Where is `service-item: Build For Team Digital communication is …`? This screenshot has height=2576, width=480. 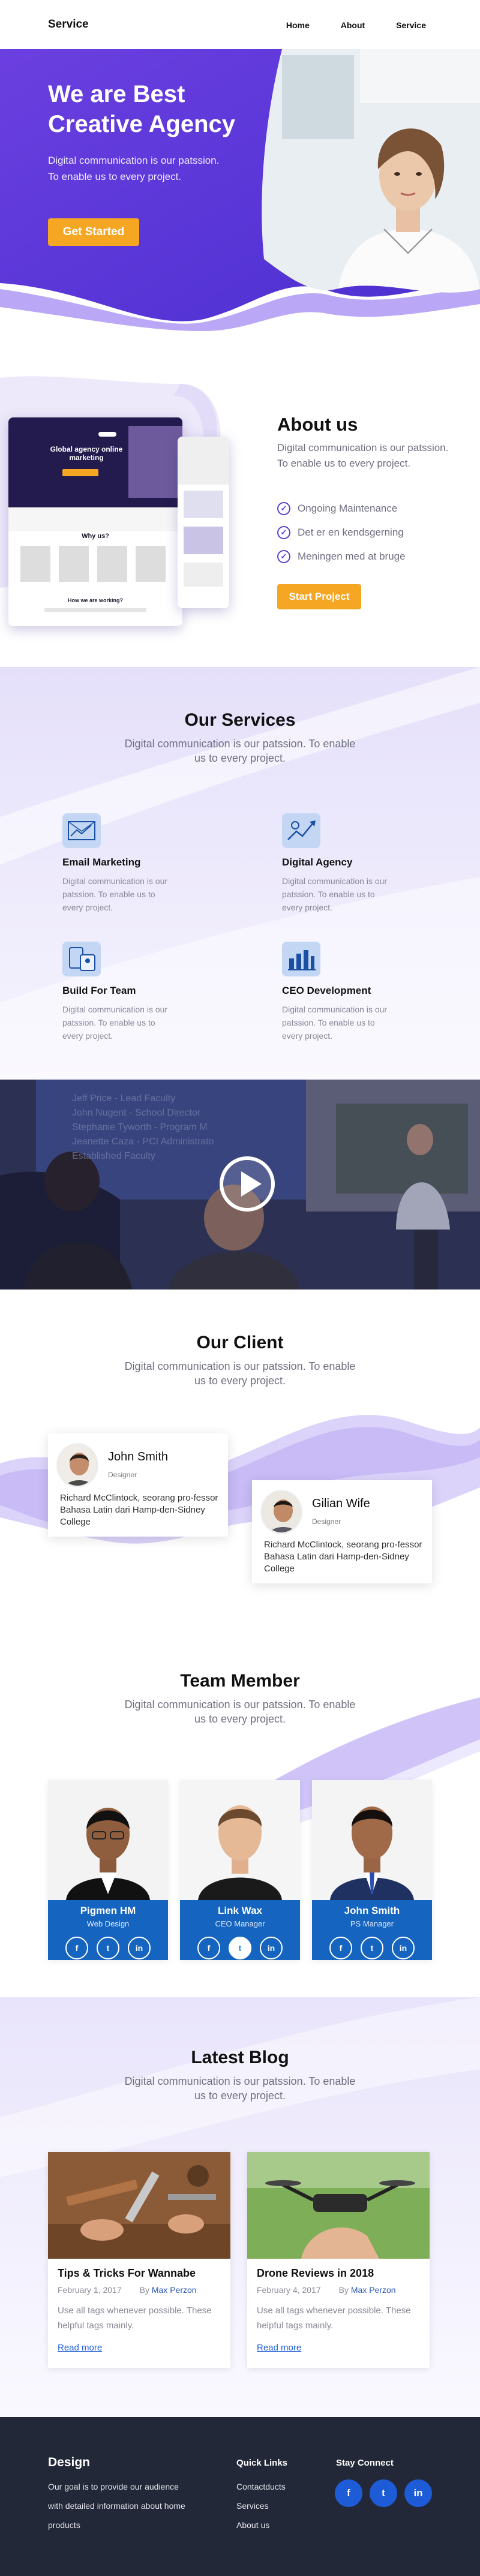 service-item: Build For Team Digital communication is … is located at coordinates (122, 992).